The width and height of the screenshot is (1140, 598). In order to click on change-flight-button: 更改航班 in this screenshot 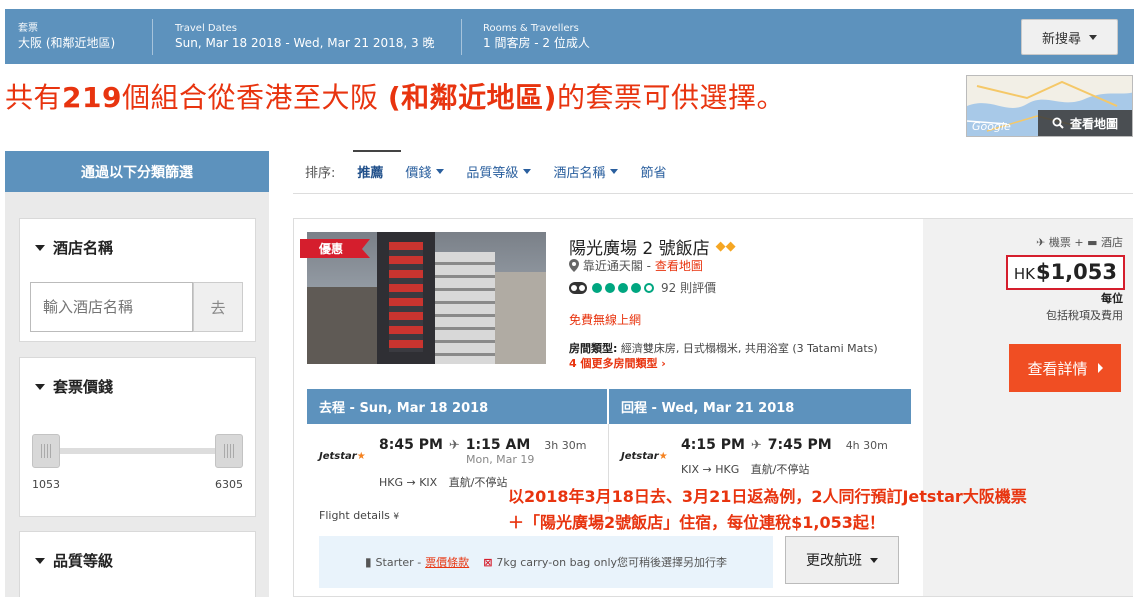, I will do `click(842, 560)`.